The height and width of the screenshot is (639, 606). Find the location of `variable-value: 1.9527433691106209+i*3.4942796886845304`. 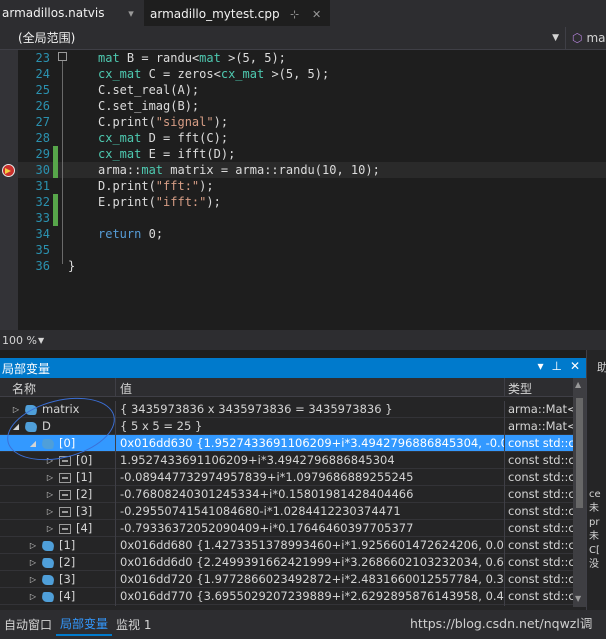

variable-value: 1.9527433691106209+i*3.4942796886845304 is located at coordinates (312, 460).